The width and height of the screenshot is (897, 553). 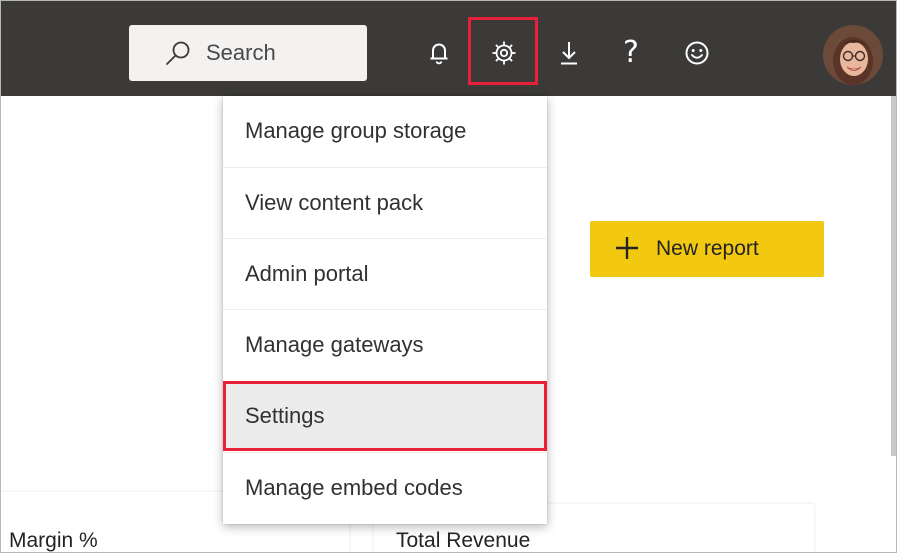 I want to click on menu-item-admin-portal: Admin portal, so click(x=385, y=273).